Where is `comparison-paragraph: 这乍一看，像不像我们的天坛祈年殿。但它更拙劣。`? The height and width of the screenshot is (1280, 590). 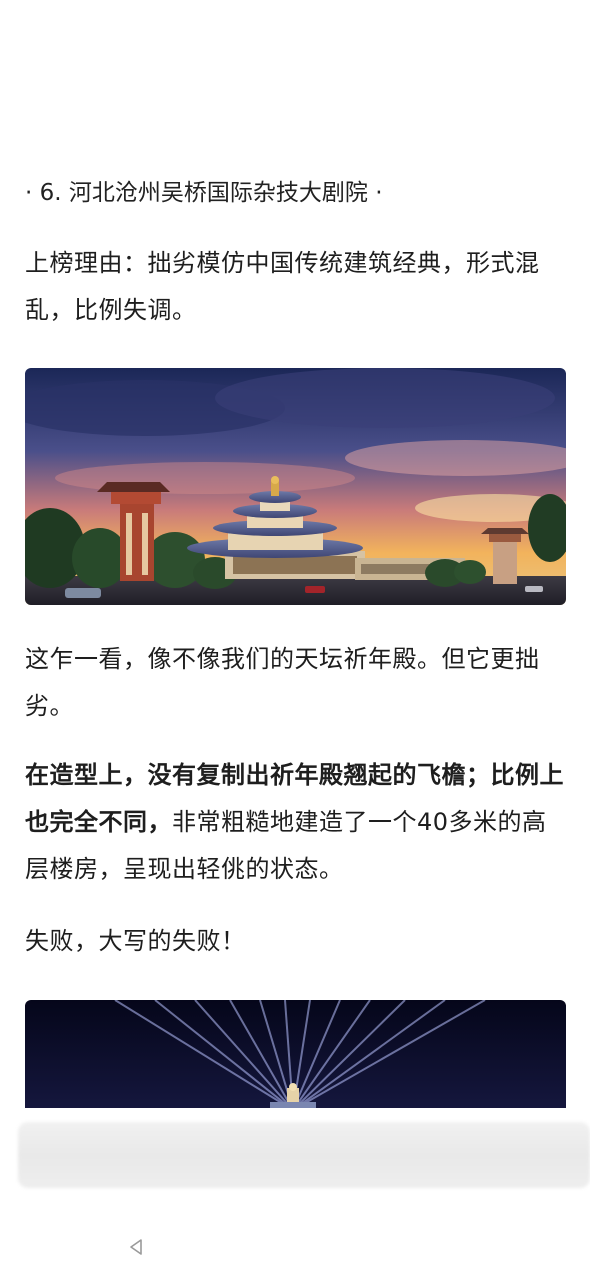
comparison-paragraph: 这乍一看，像不像我们的天坛祈年殿。但它更拙劣。 is located at coordinates (282, 682).